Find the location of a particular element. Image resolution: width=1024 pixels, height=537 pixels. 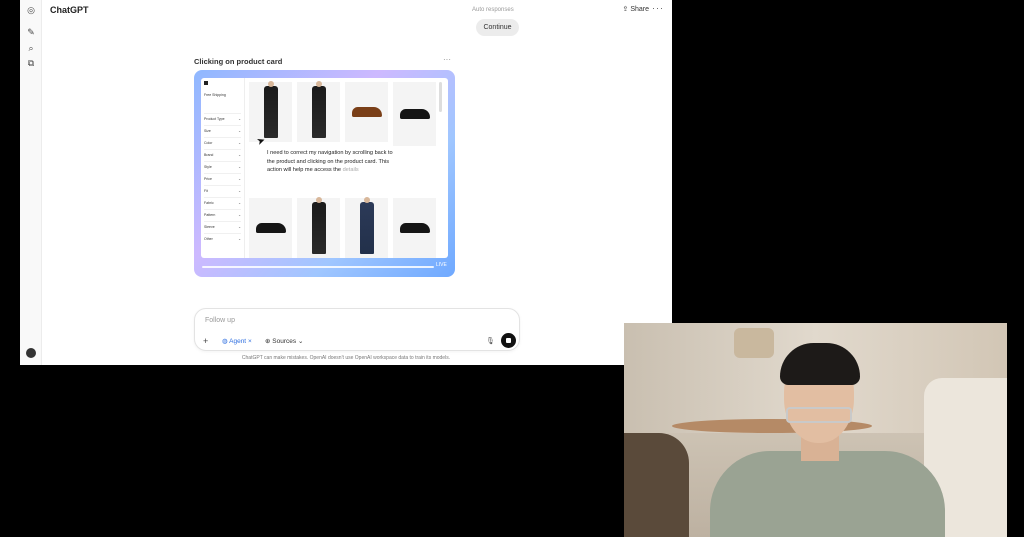

glasses is located at coordinates (819, 415).